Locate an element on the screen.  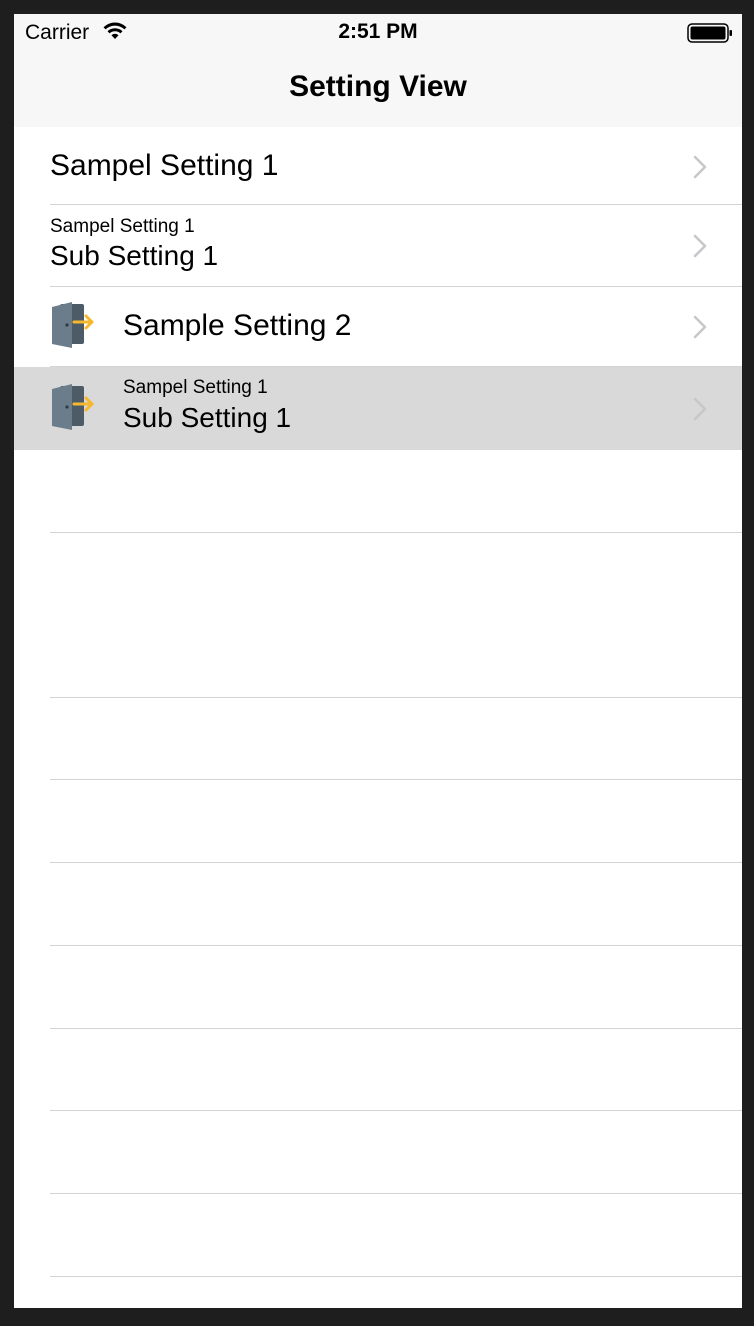
row-title: Sample Setting 2 is located at coordinates (237, 325).